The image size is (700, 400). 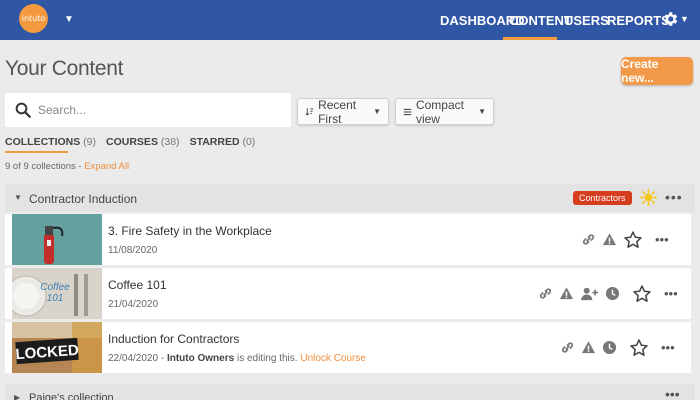 What do you see at coordinates (333, 358) in the screenshot?
I see `unlock-course-link: Unlock Course` at bounding box center [333, 358].